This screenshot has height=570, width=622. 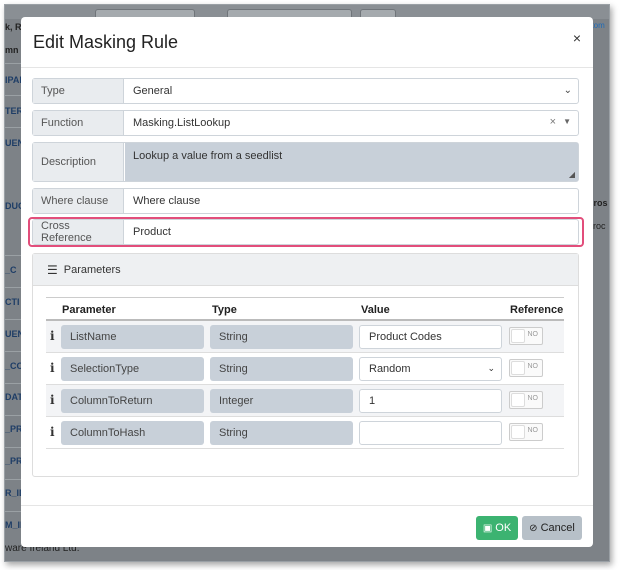 What do you see at coordinates (537, 310) in the screenshot?
I see `column-header-reference: Reference` at bounding box center [537, 310].